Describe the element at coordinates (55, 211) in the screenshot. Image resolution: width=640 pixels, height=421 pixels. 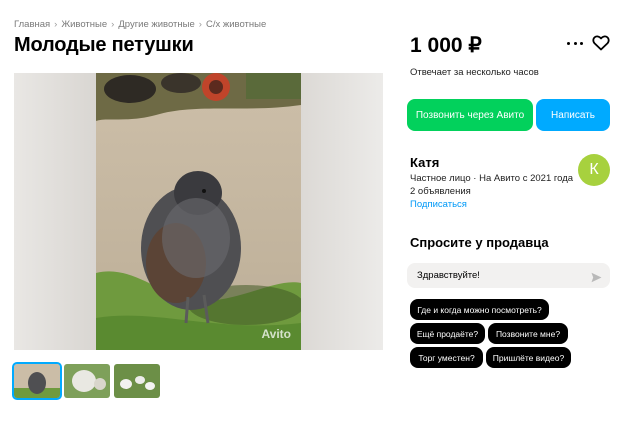
I see `gallery-blur-left` at that location.